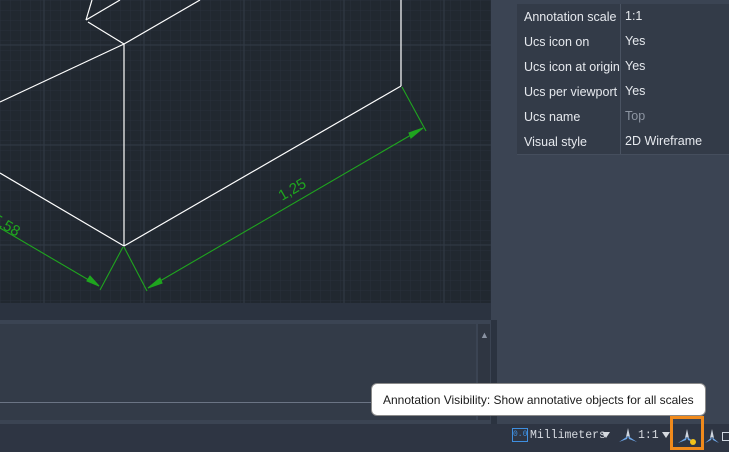 This screenshot has height=452, width=729. I want to click on property-value-cell: 1:1, so click(674, 16).